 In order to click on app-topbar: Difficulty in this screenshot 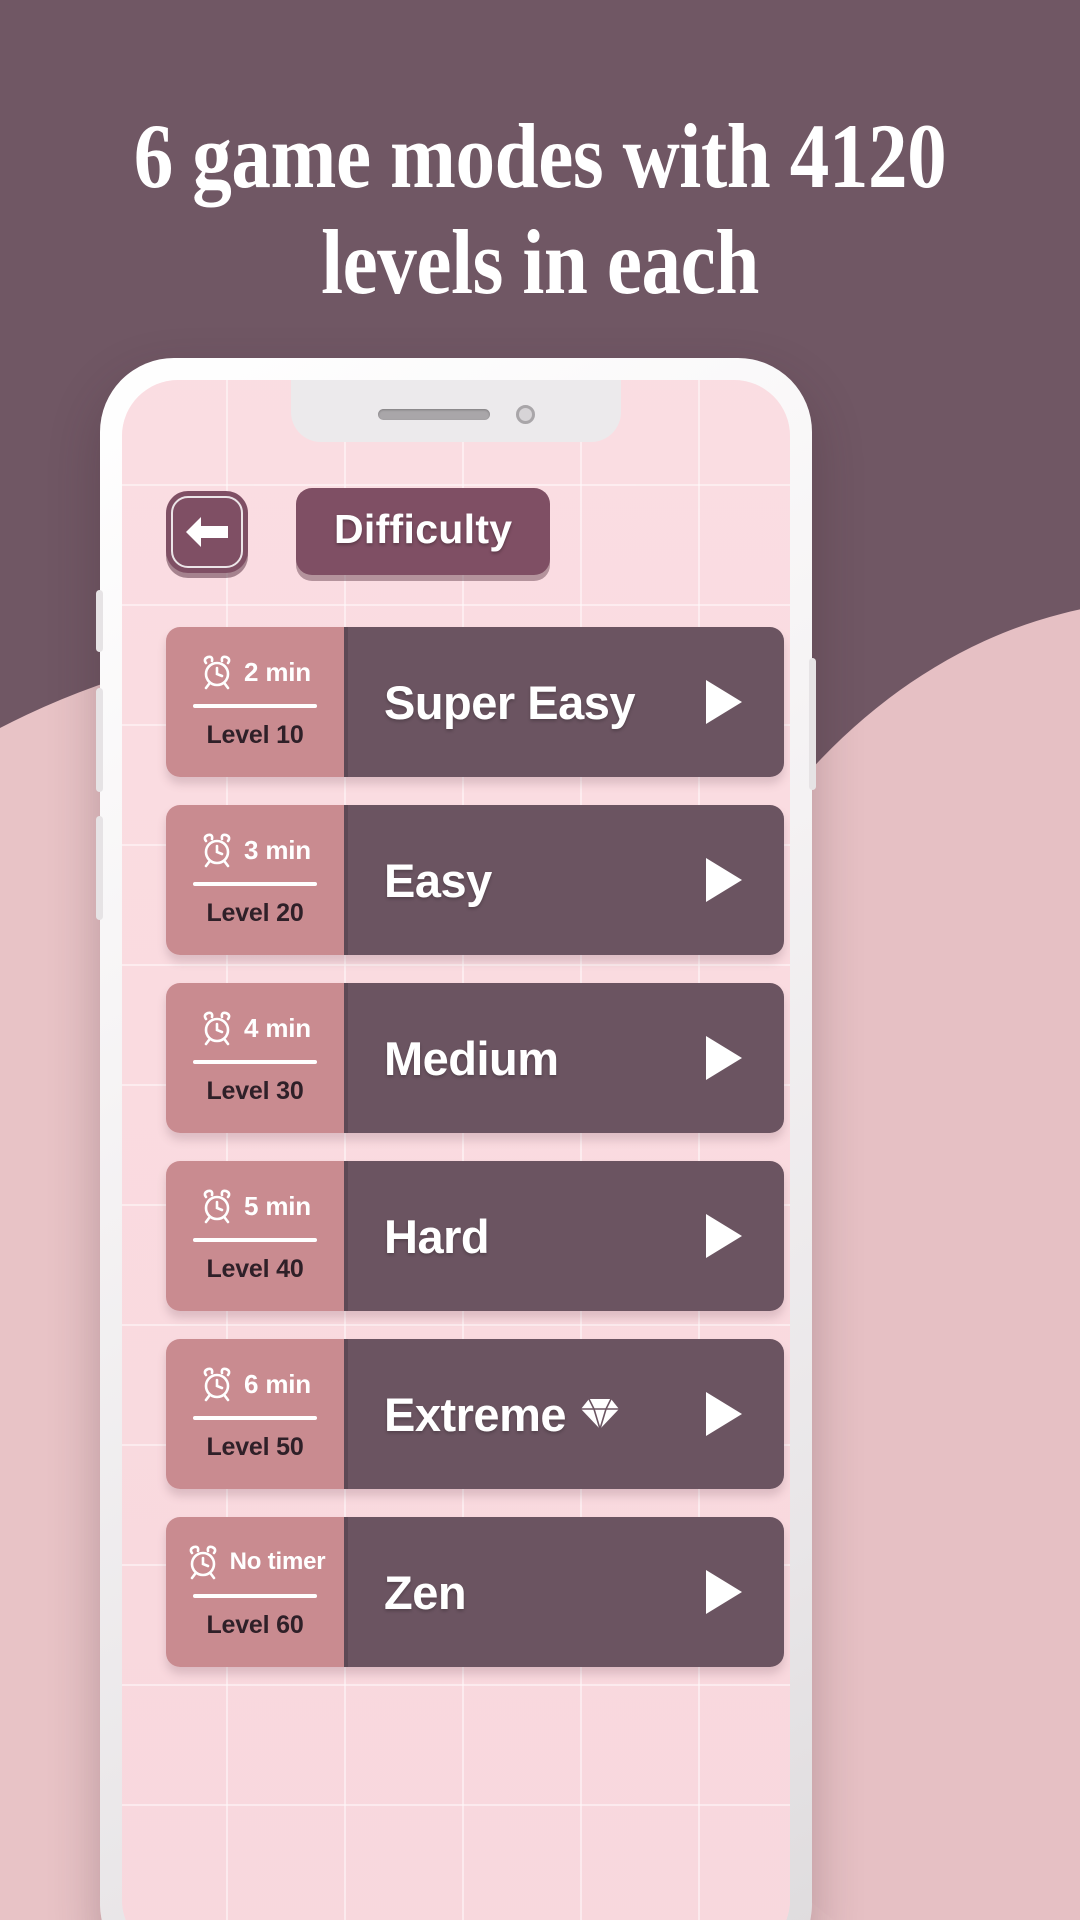, I will do `click(456, 521)`.